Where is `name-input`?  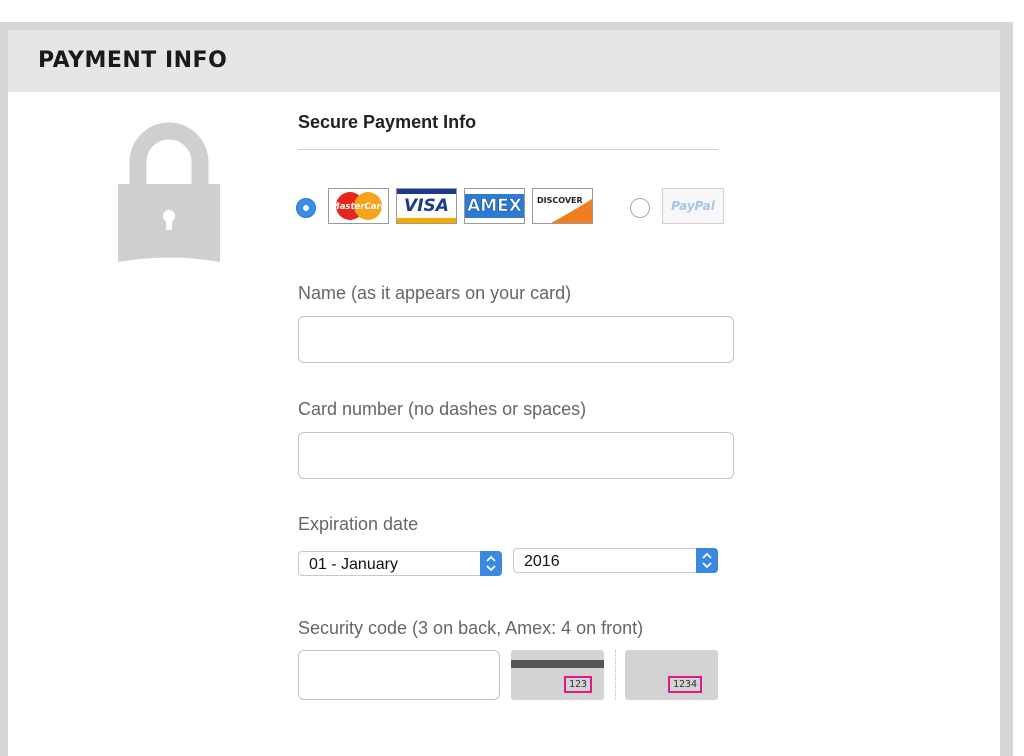 name-input is located at coordinates (516, 339).